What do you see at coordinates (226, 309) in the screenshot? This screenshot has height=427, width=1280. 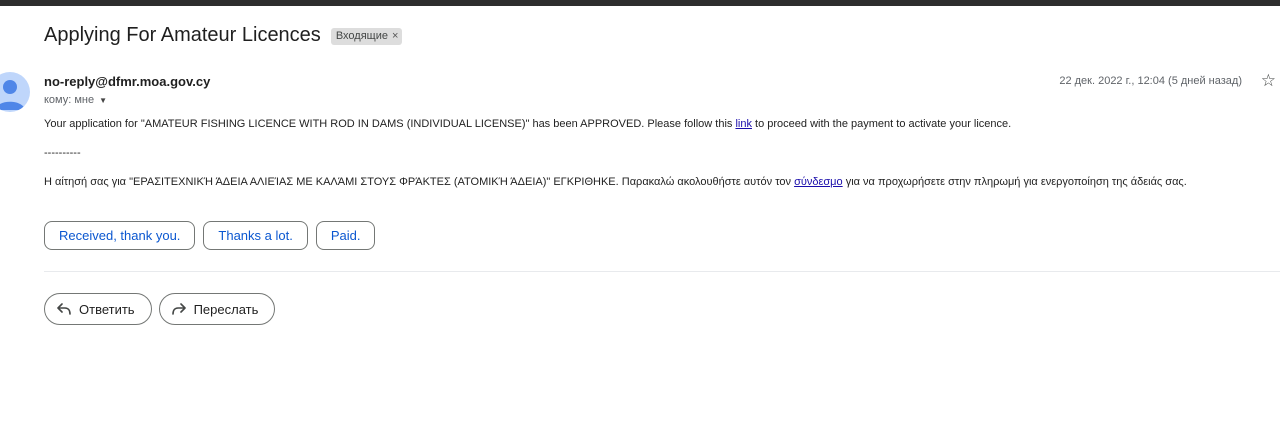 I see `forward-button-label: Переслать` at bounding box center [226, 309].